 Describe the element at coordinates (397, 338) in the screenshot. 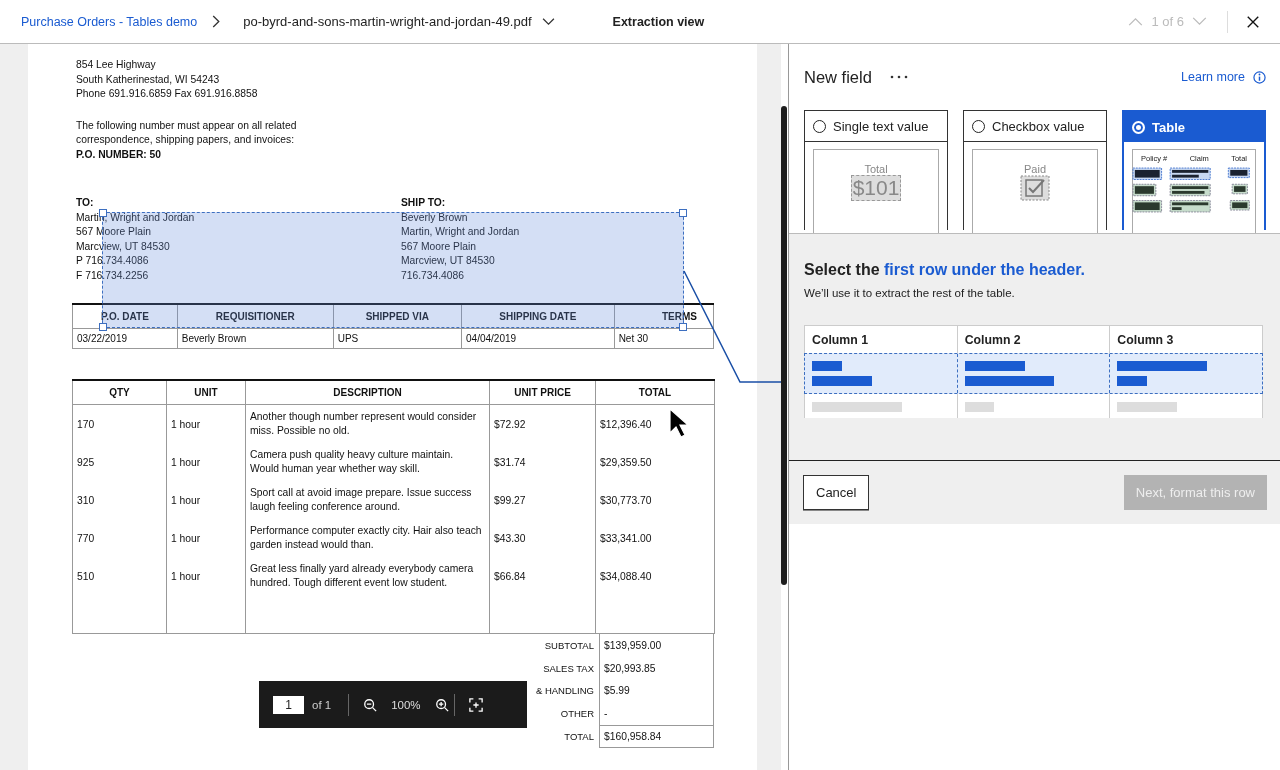

I see `table-cell: UPS` at that location.